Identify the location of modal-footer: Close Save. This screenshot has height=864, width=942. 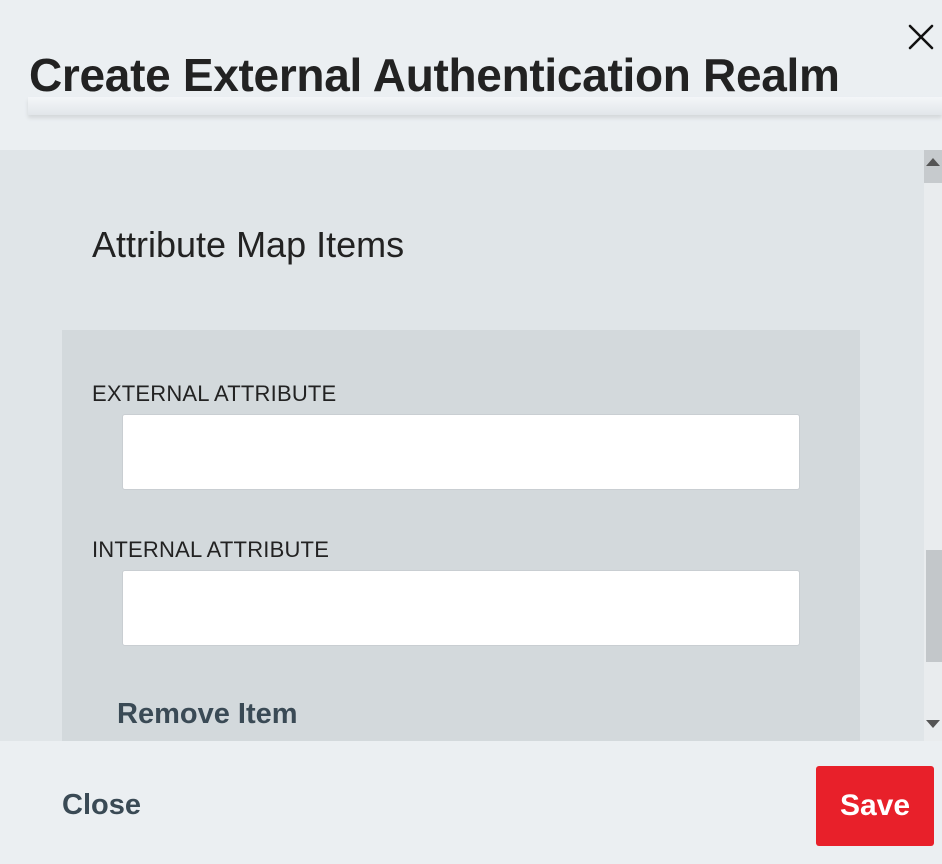
(471, 802).